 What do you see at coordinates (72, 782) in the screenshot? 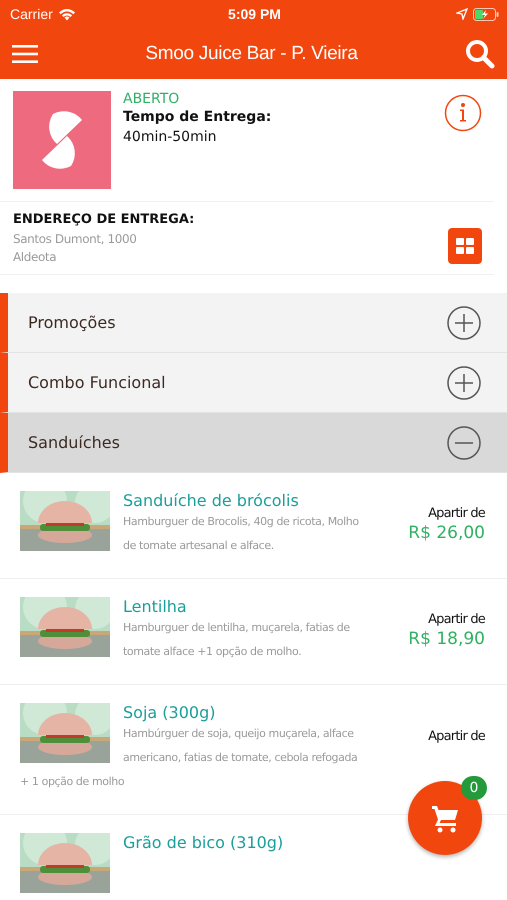
I see `product-description: + 1 opção de molho` at bounding box center [72, 782].